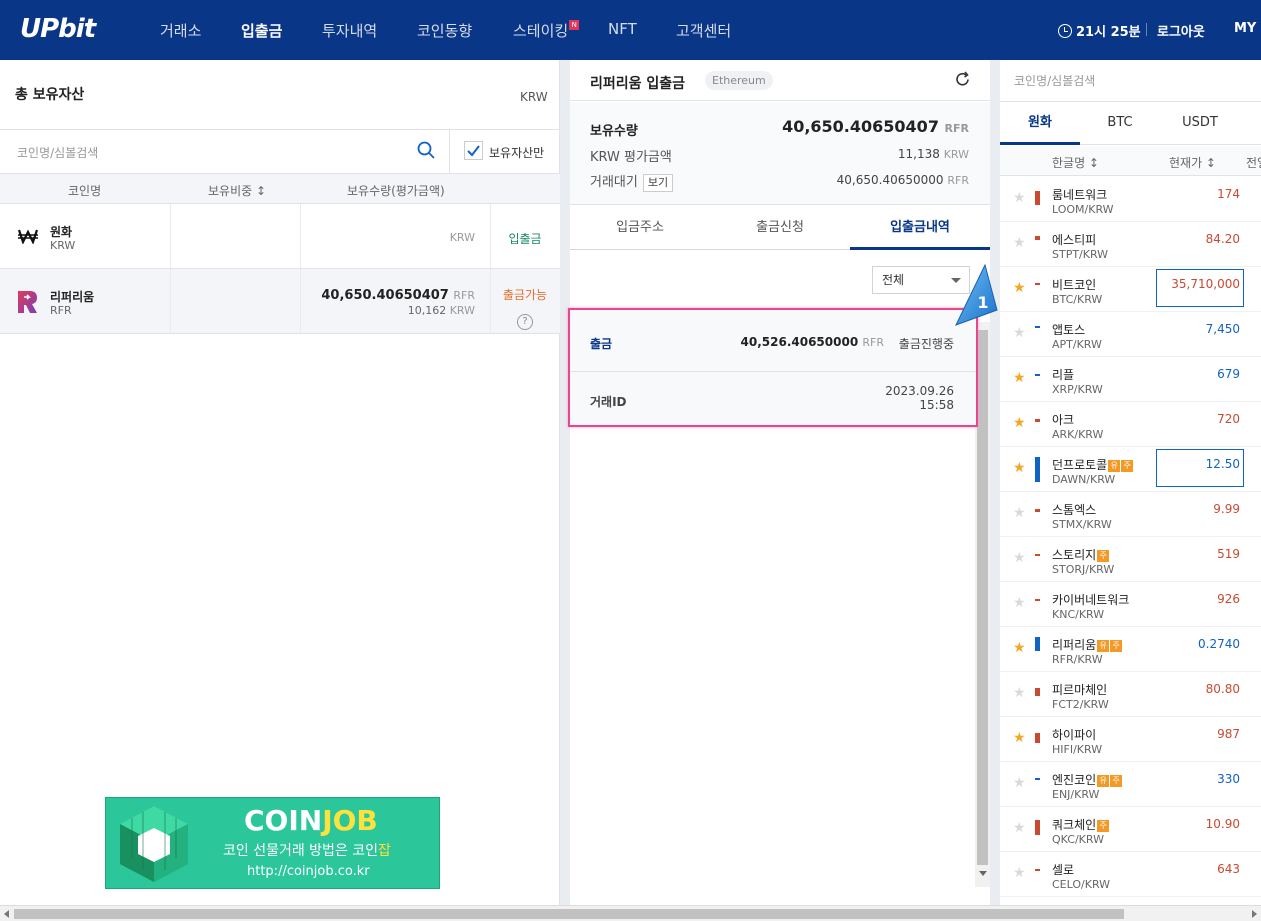 The height and width of the screenshot is (921, 1261). Describe the element at coordinates (1130, 199) in the screenshot. I see `coin-row: ★ 룸네트워크 LOOM/KRW 174` at that location.